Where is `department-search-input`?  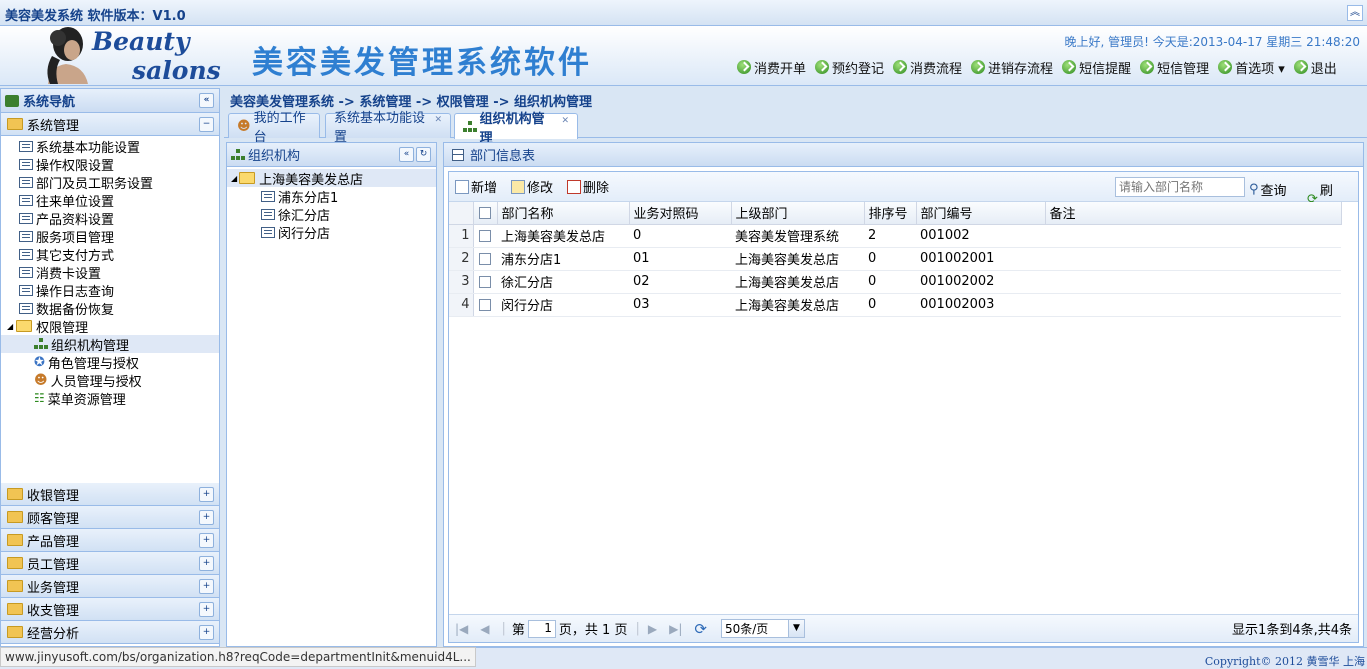
department-search-input is located at coordinates (1180, 187).